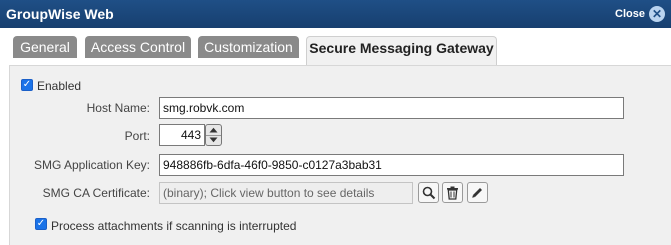 This screenshot has width=671, height=245. I want to click on tab-customization: Customization, so click(248, 47).